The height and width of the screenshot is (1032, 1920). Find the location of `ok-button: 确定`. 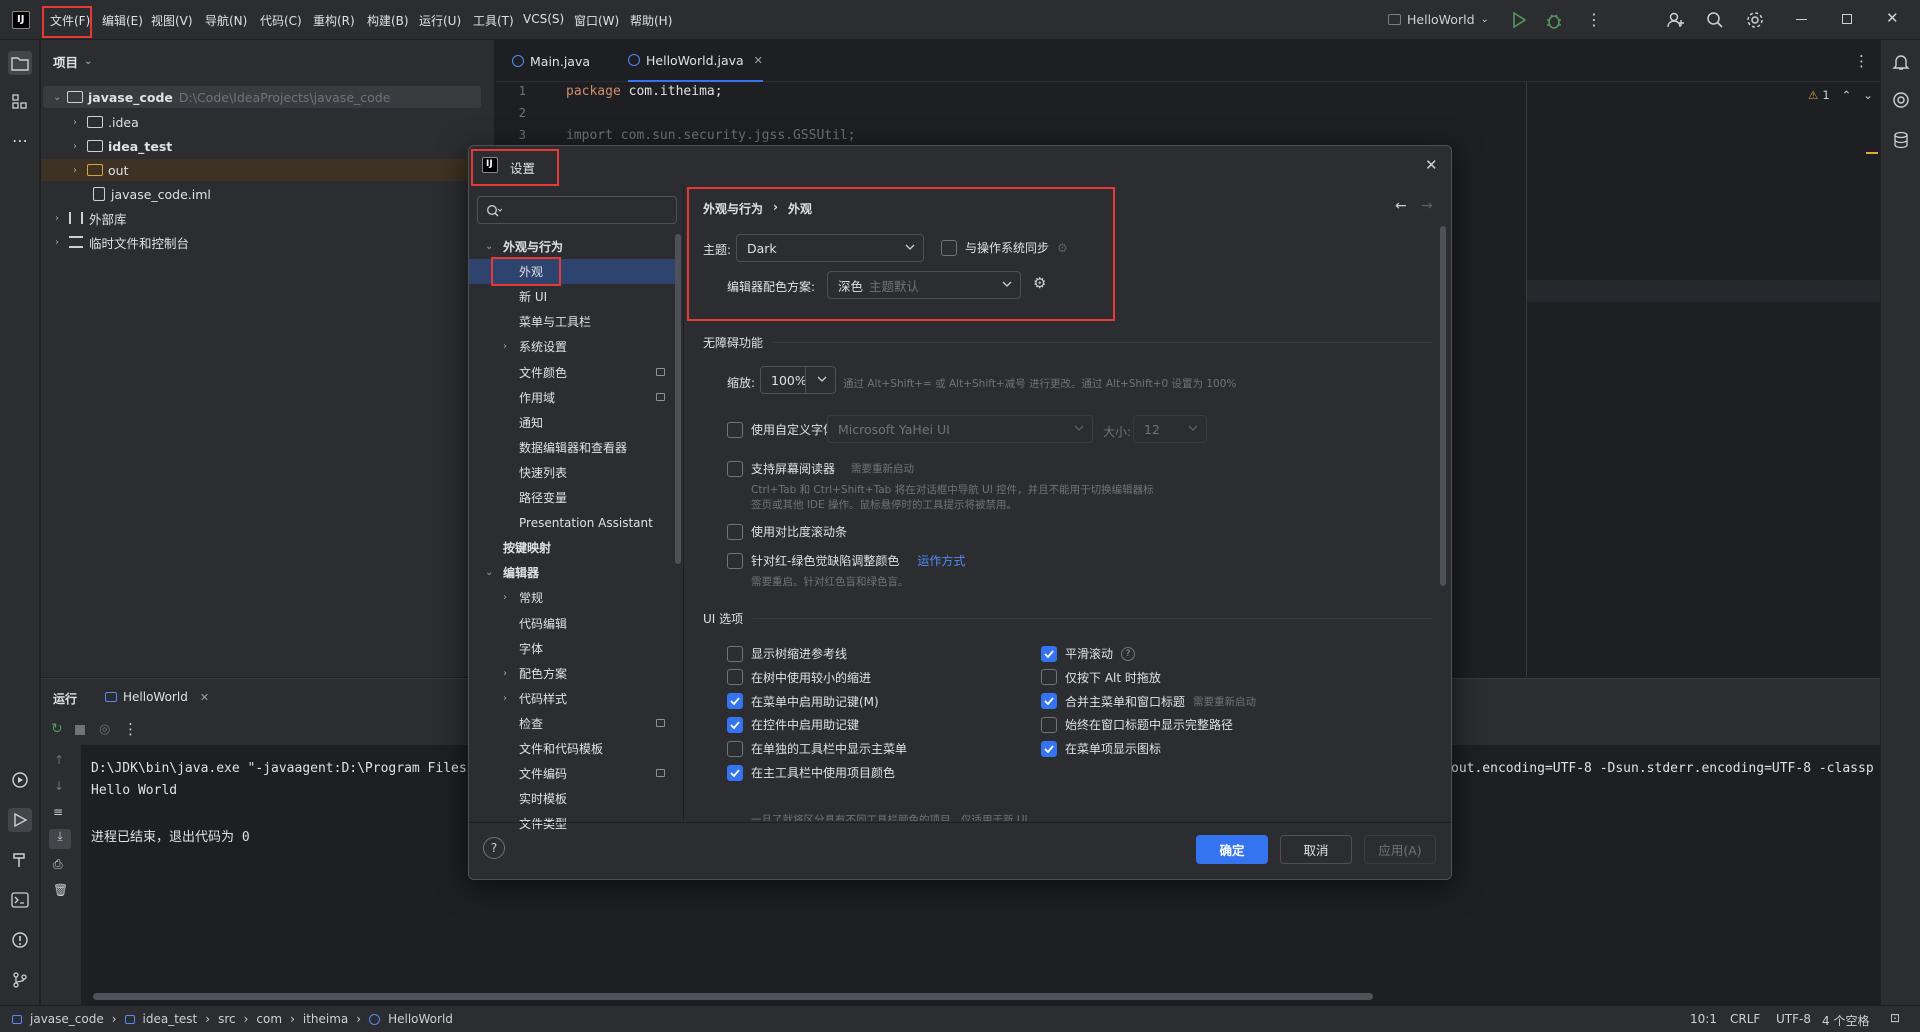

ok-button: 确定 is located at coordinates (1232, 849).